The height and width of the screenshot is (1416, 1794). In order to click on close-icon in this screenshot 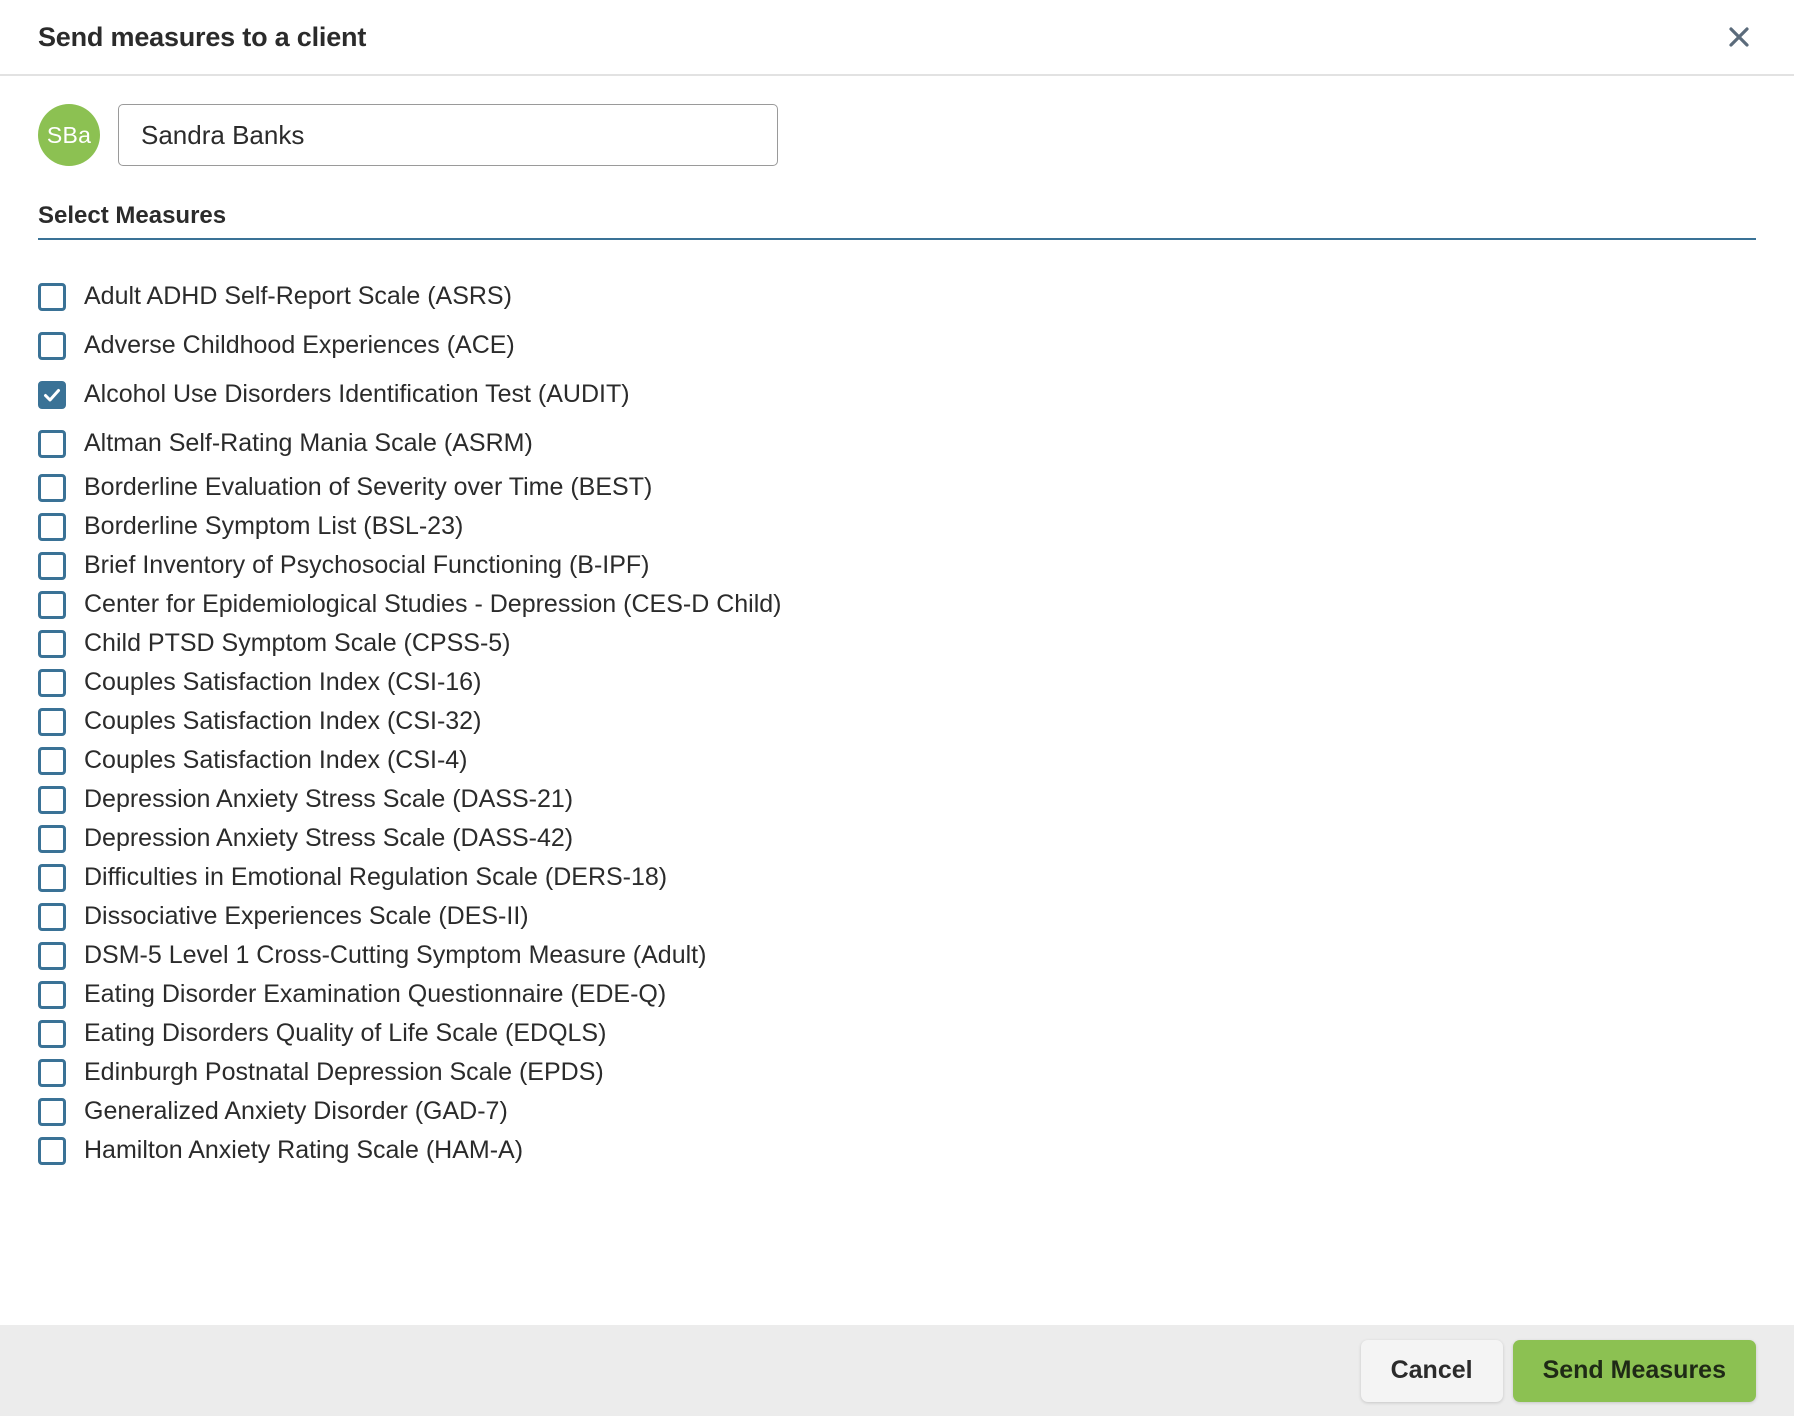, I will do `click(1739, 37)`.